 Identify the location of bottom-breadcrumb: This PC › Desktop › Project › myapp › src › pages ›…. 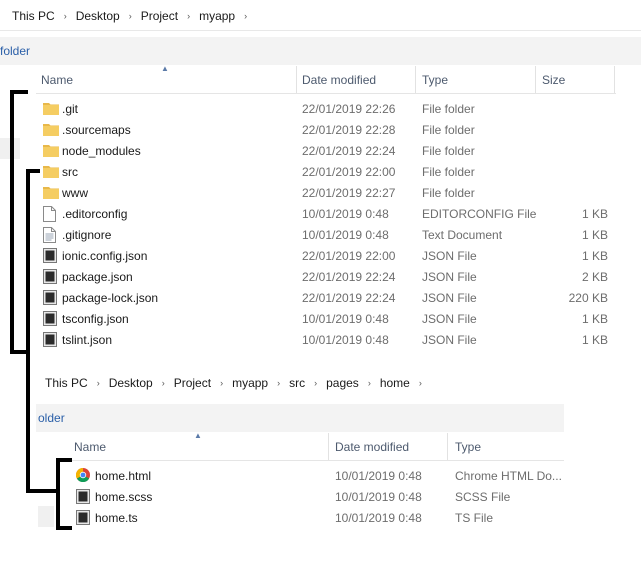
(238, 383).